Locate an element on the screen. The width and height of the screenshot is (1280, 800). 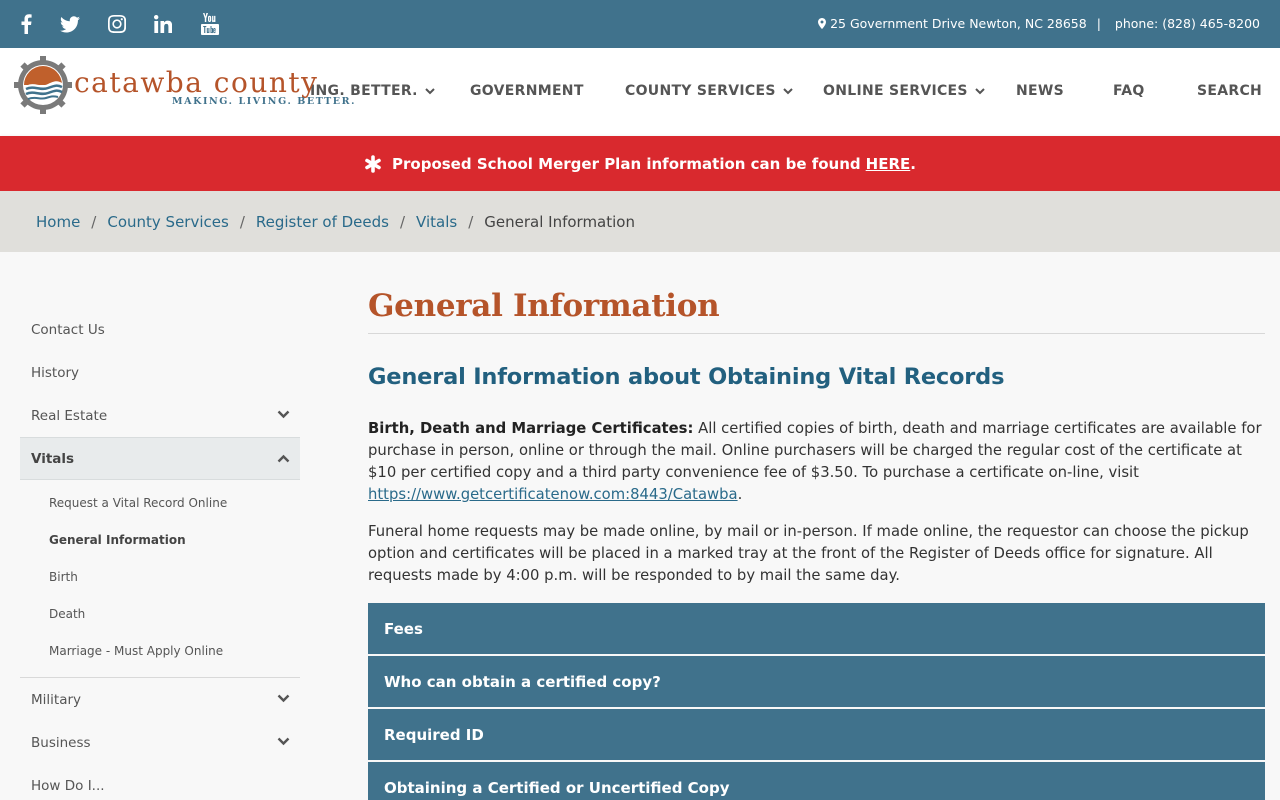
alert-suffix: . is located at coordinates (913, 163).